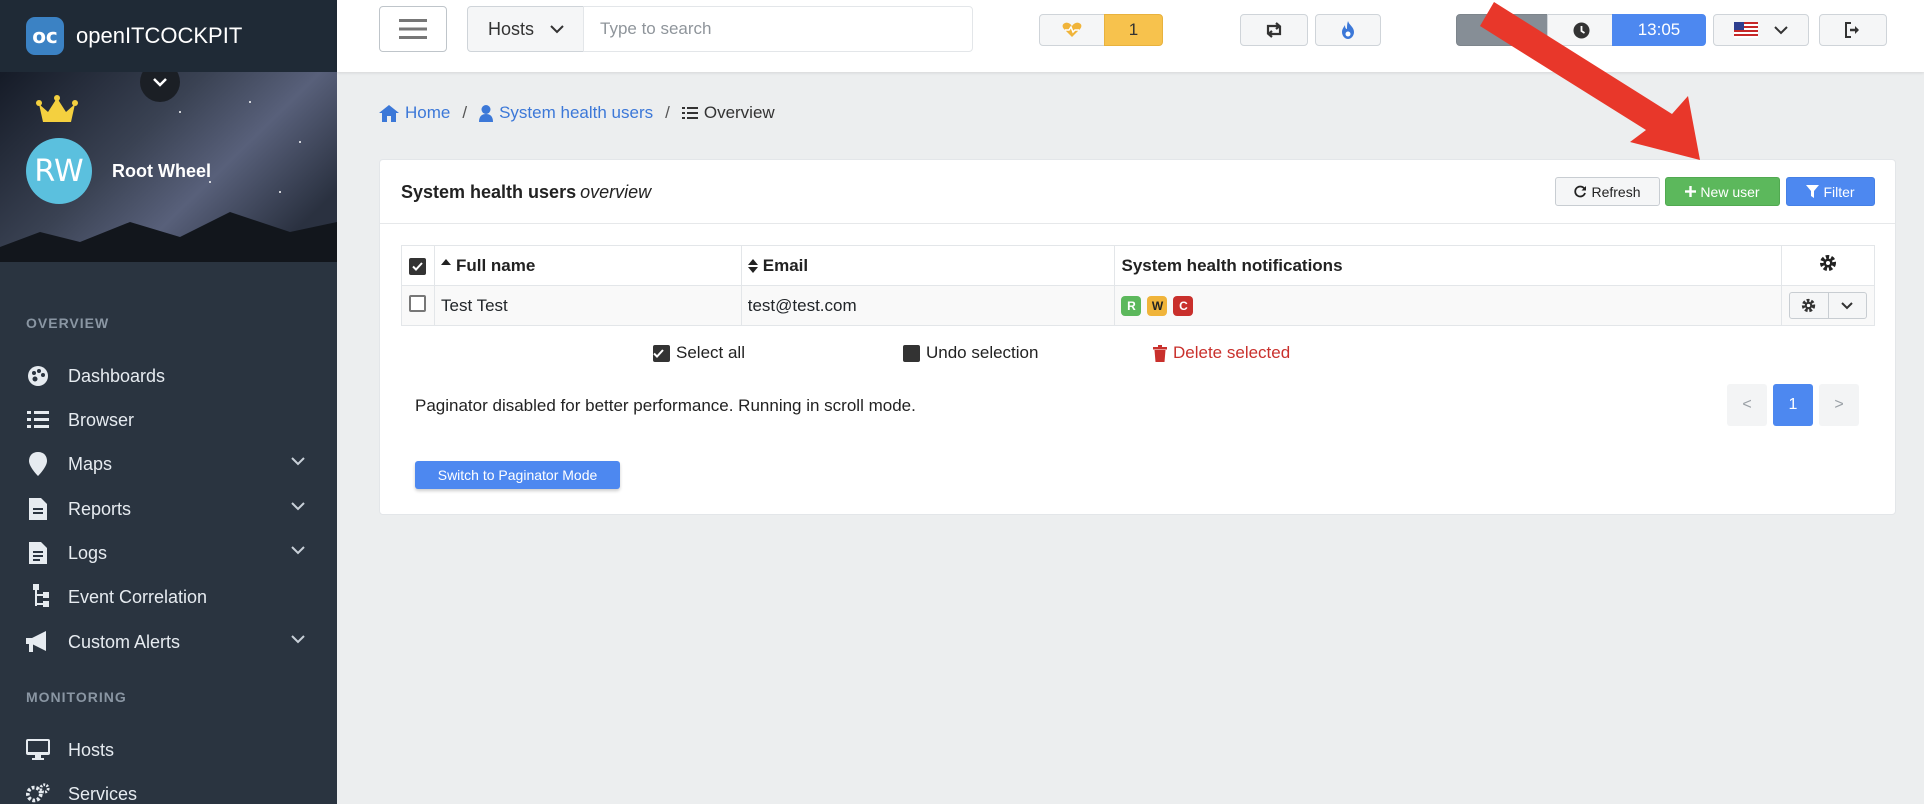  I want to click on cell-full-name: Test Test, so click(587, 305).